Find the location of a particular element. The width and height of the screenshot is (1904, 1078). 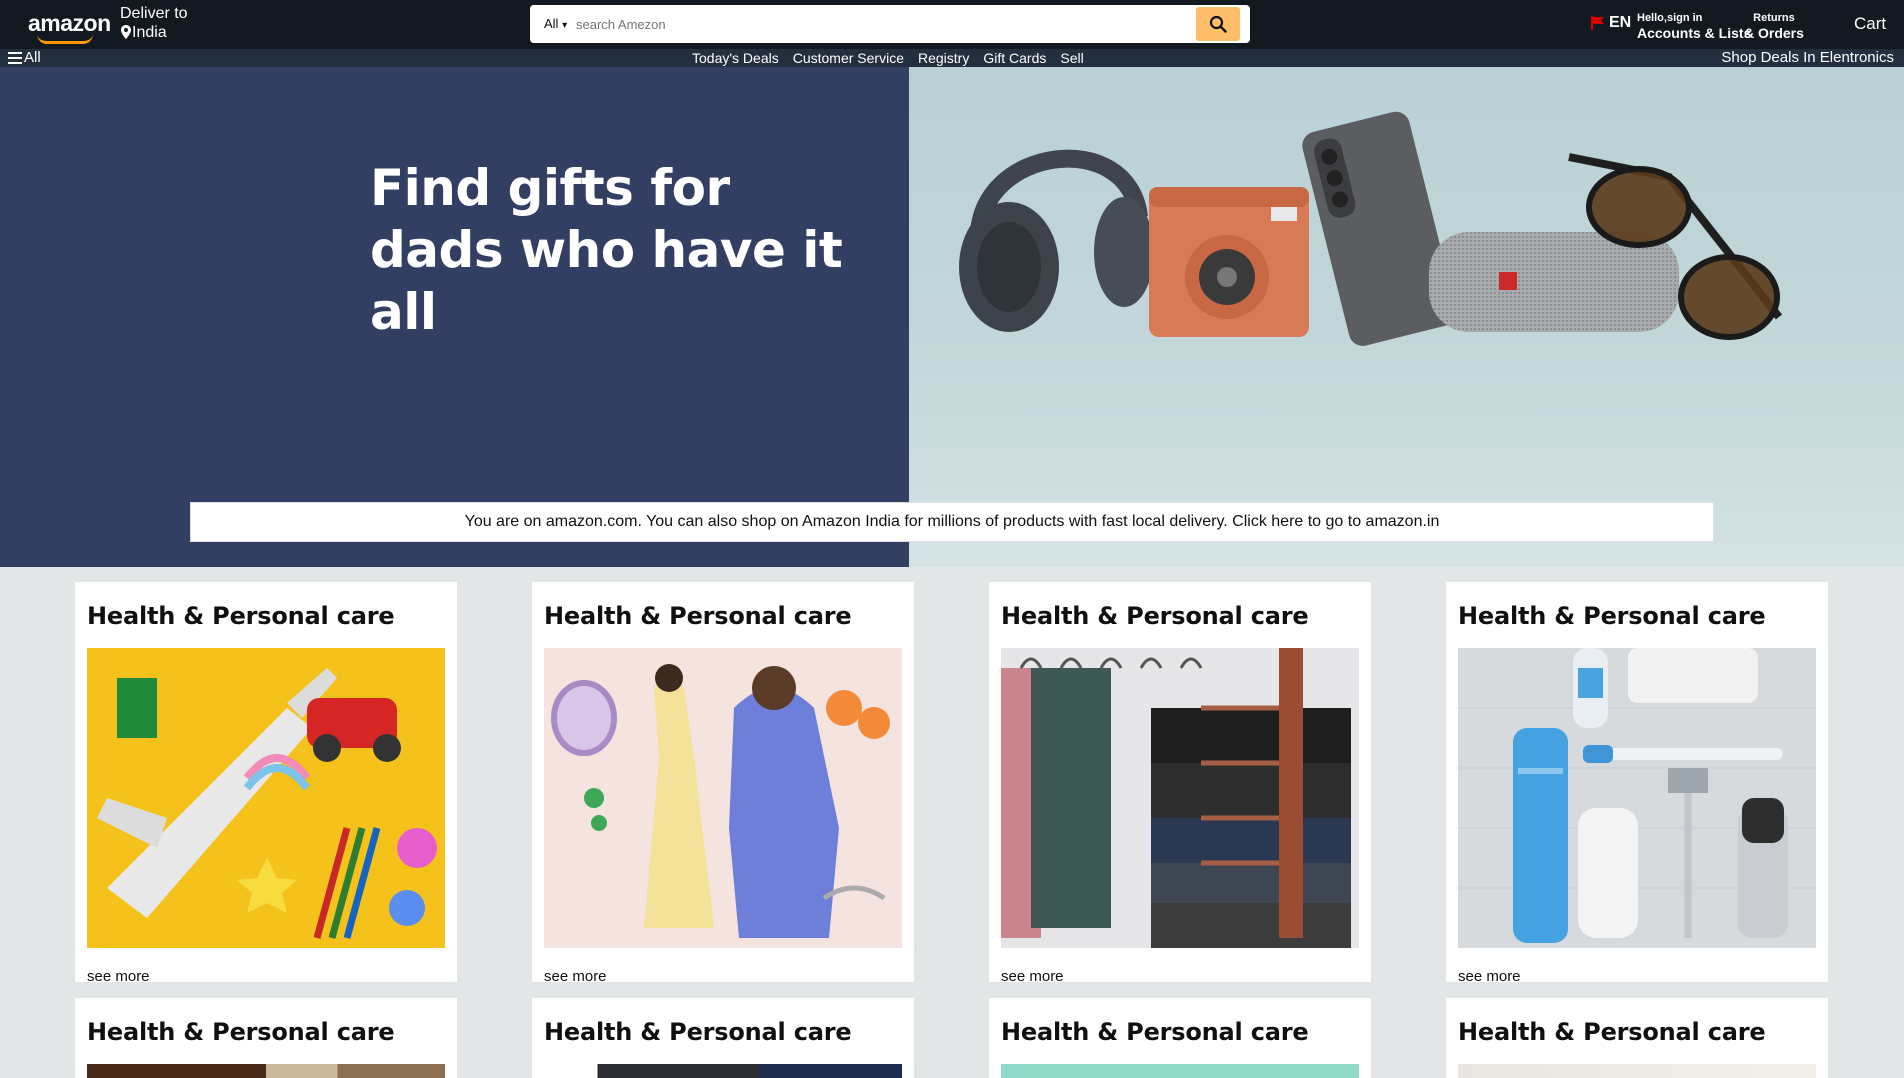

subnav-promo-link: Shop Deals In Elentronics is located at coordinates (1807, 58).